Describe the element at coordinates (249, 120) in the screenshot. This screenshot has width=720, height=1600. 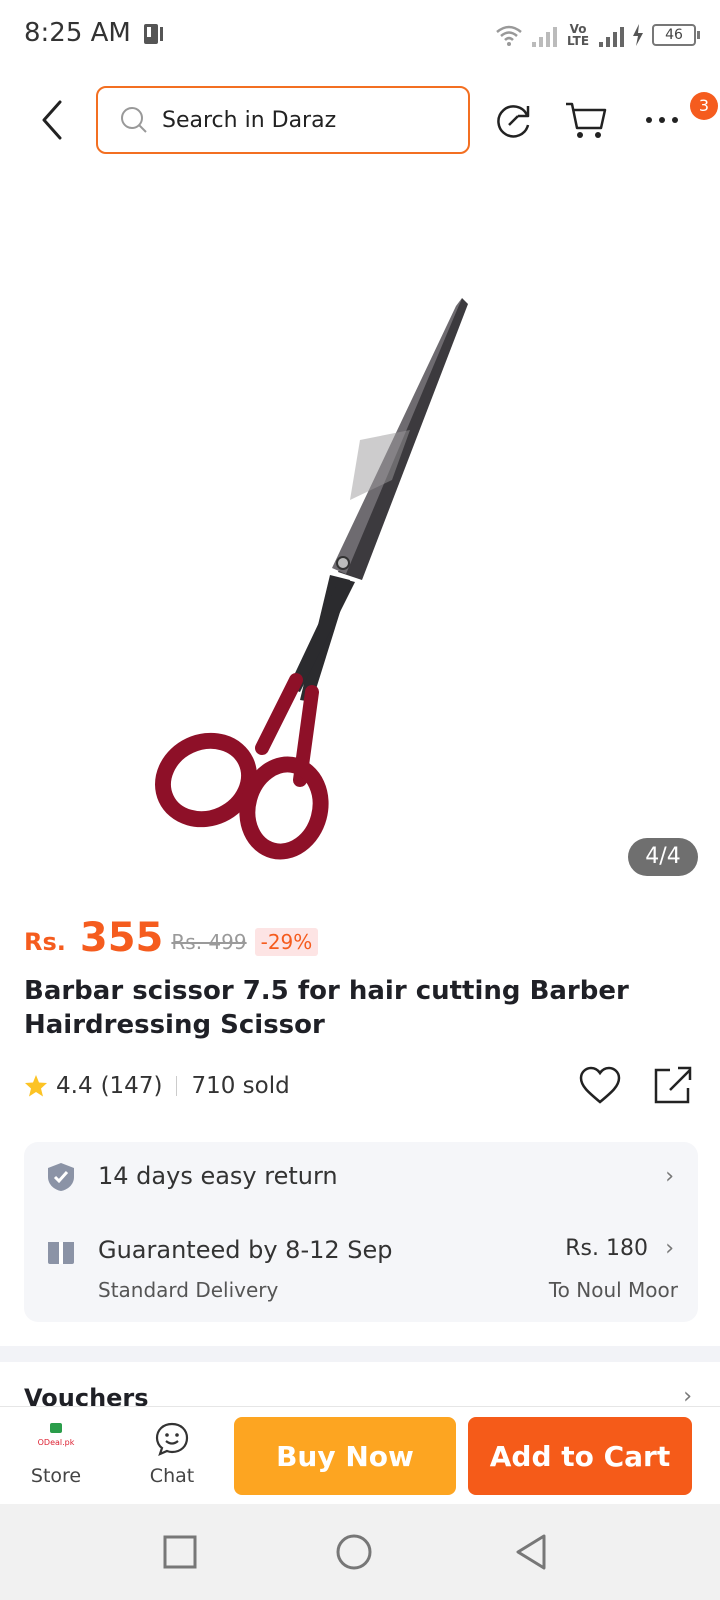
I see `search-placeholder: Search in Daraz` at that location.